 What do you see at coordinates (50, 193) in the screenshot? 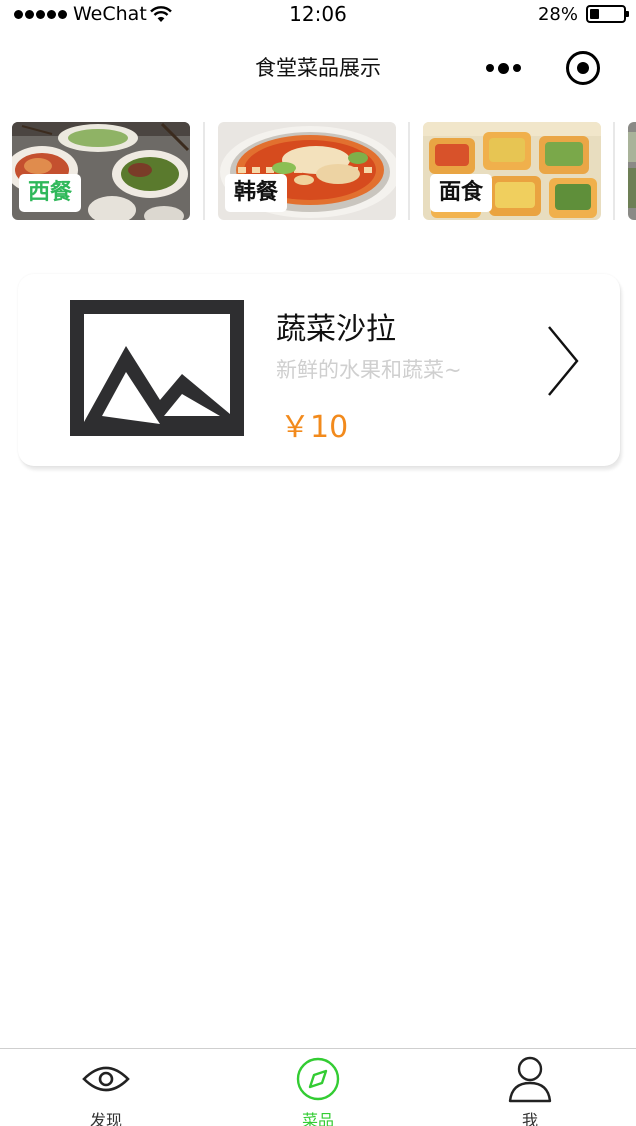
I see `category-tag-western: 西餐` at bounding box center [50, 193].